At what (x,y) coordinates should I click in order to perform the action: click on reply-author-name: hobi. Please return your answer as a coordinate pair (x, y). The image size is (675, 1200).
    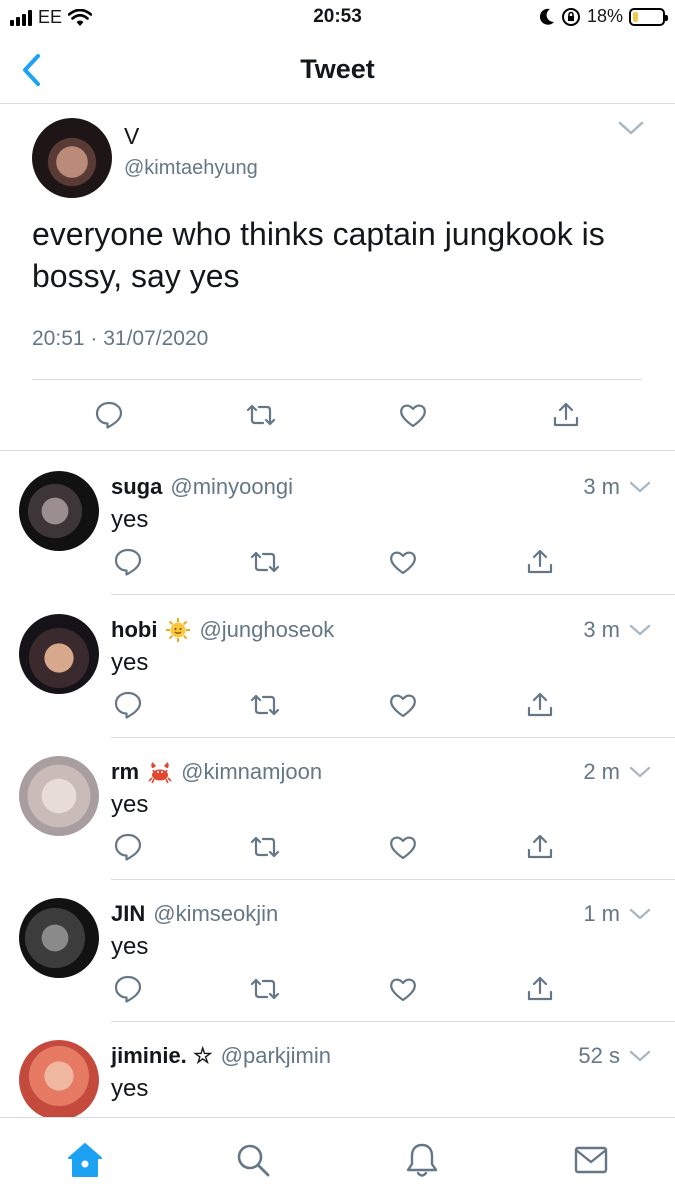
    Looking at the image, I should click on (134, 630).